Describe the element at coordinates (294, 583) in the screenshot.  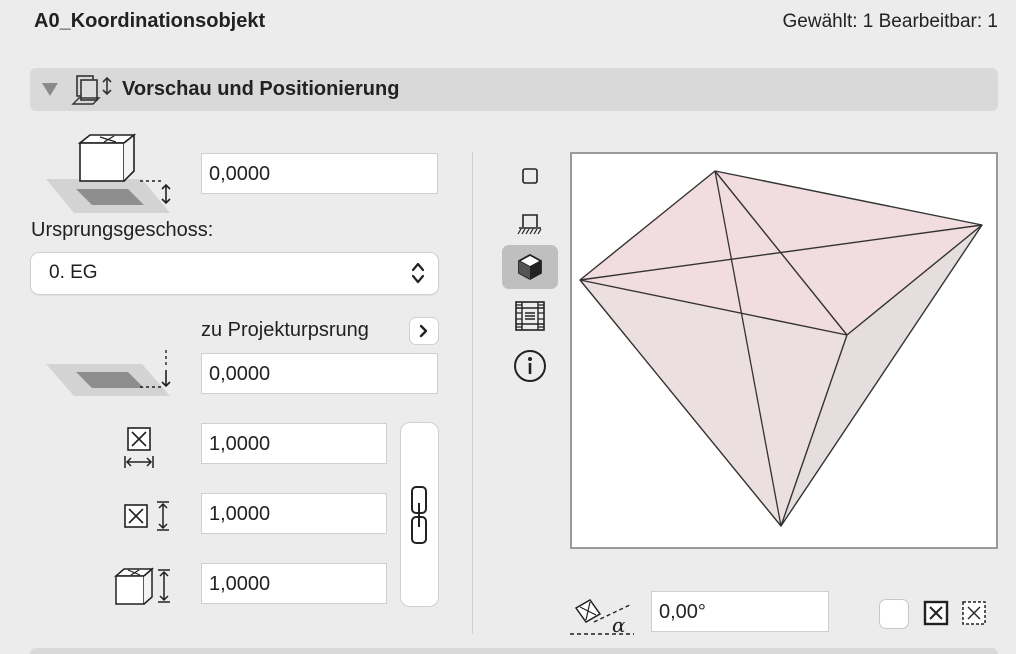
I see `size-z-input: 1,0000` at that location.